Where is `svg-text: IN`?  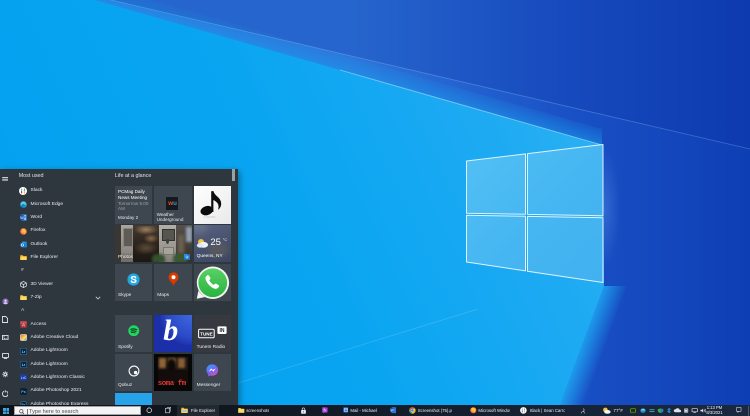 svg-text: IN is located at coordinates (221, 331).